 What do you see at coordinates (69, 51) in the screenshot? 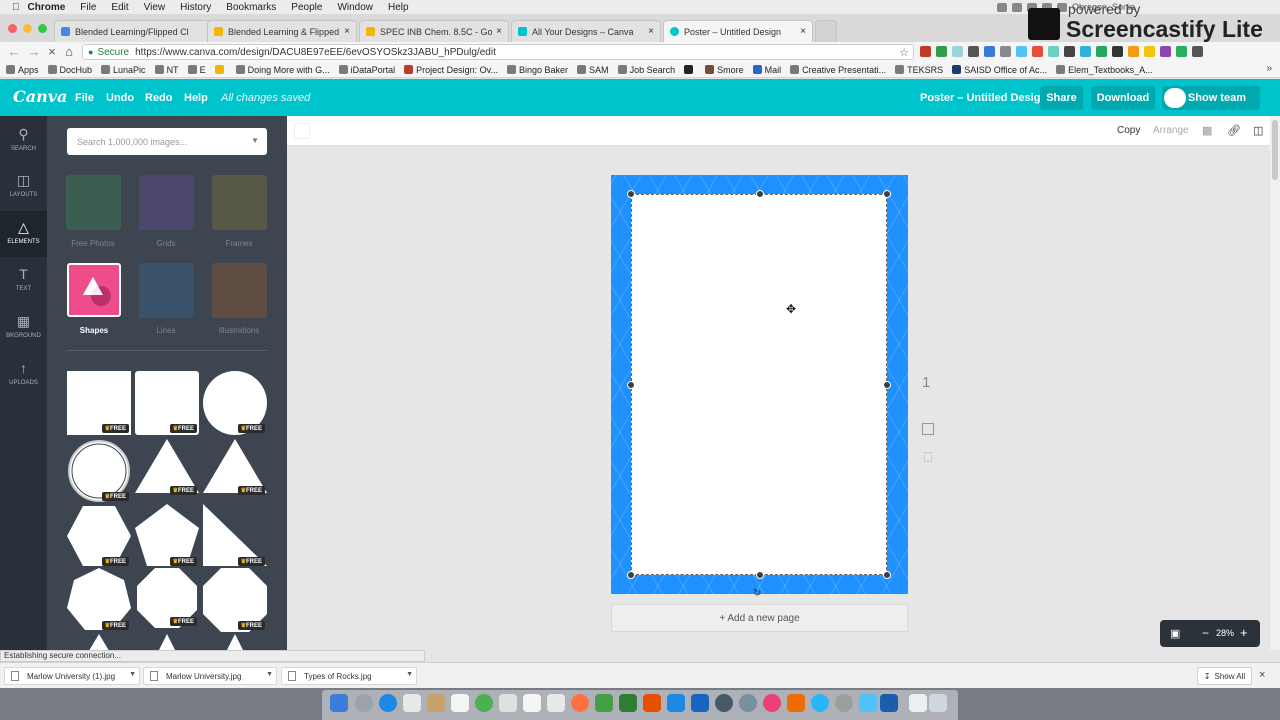
I see `home-icon: ⌂` at bounding box center [69, 51].